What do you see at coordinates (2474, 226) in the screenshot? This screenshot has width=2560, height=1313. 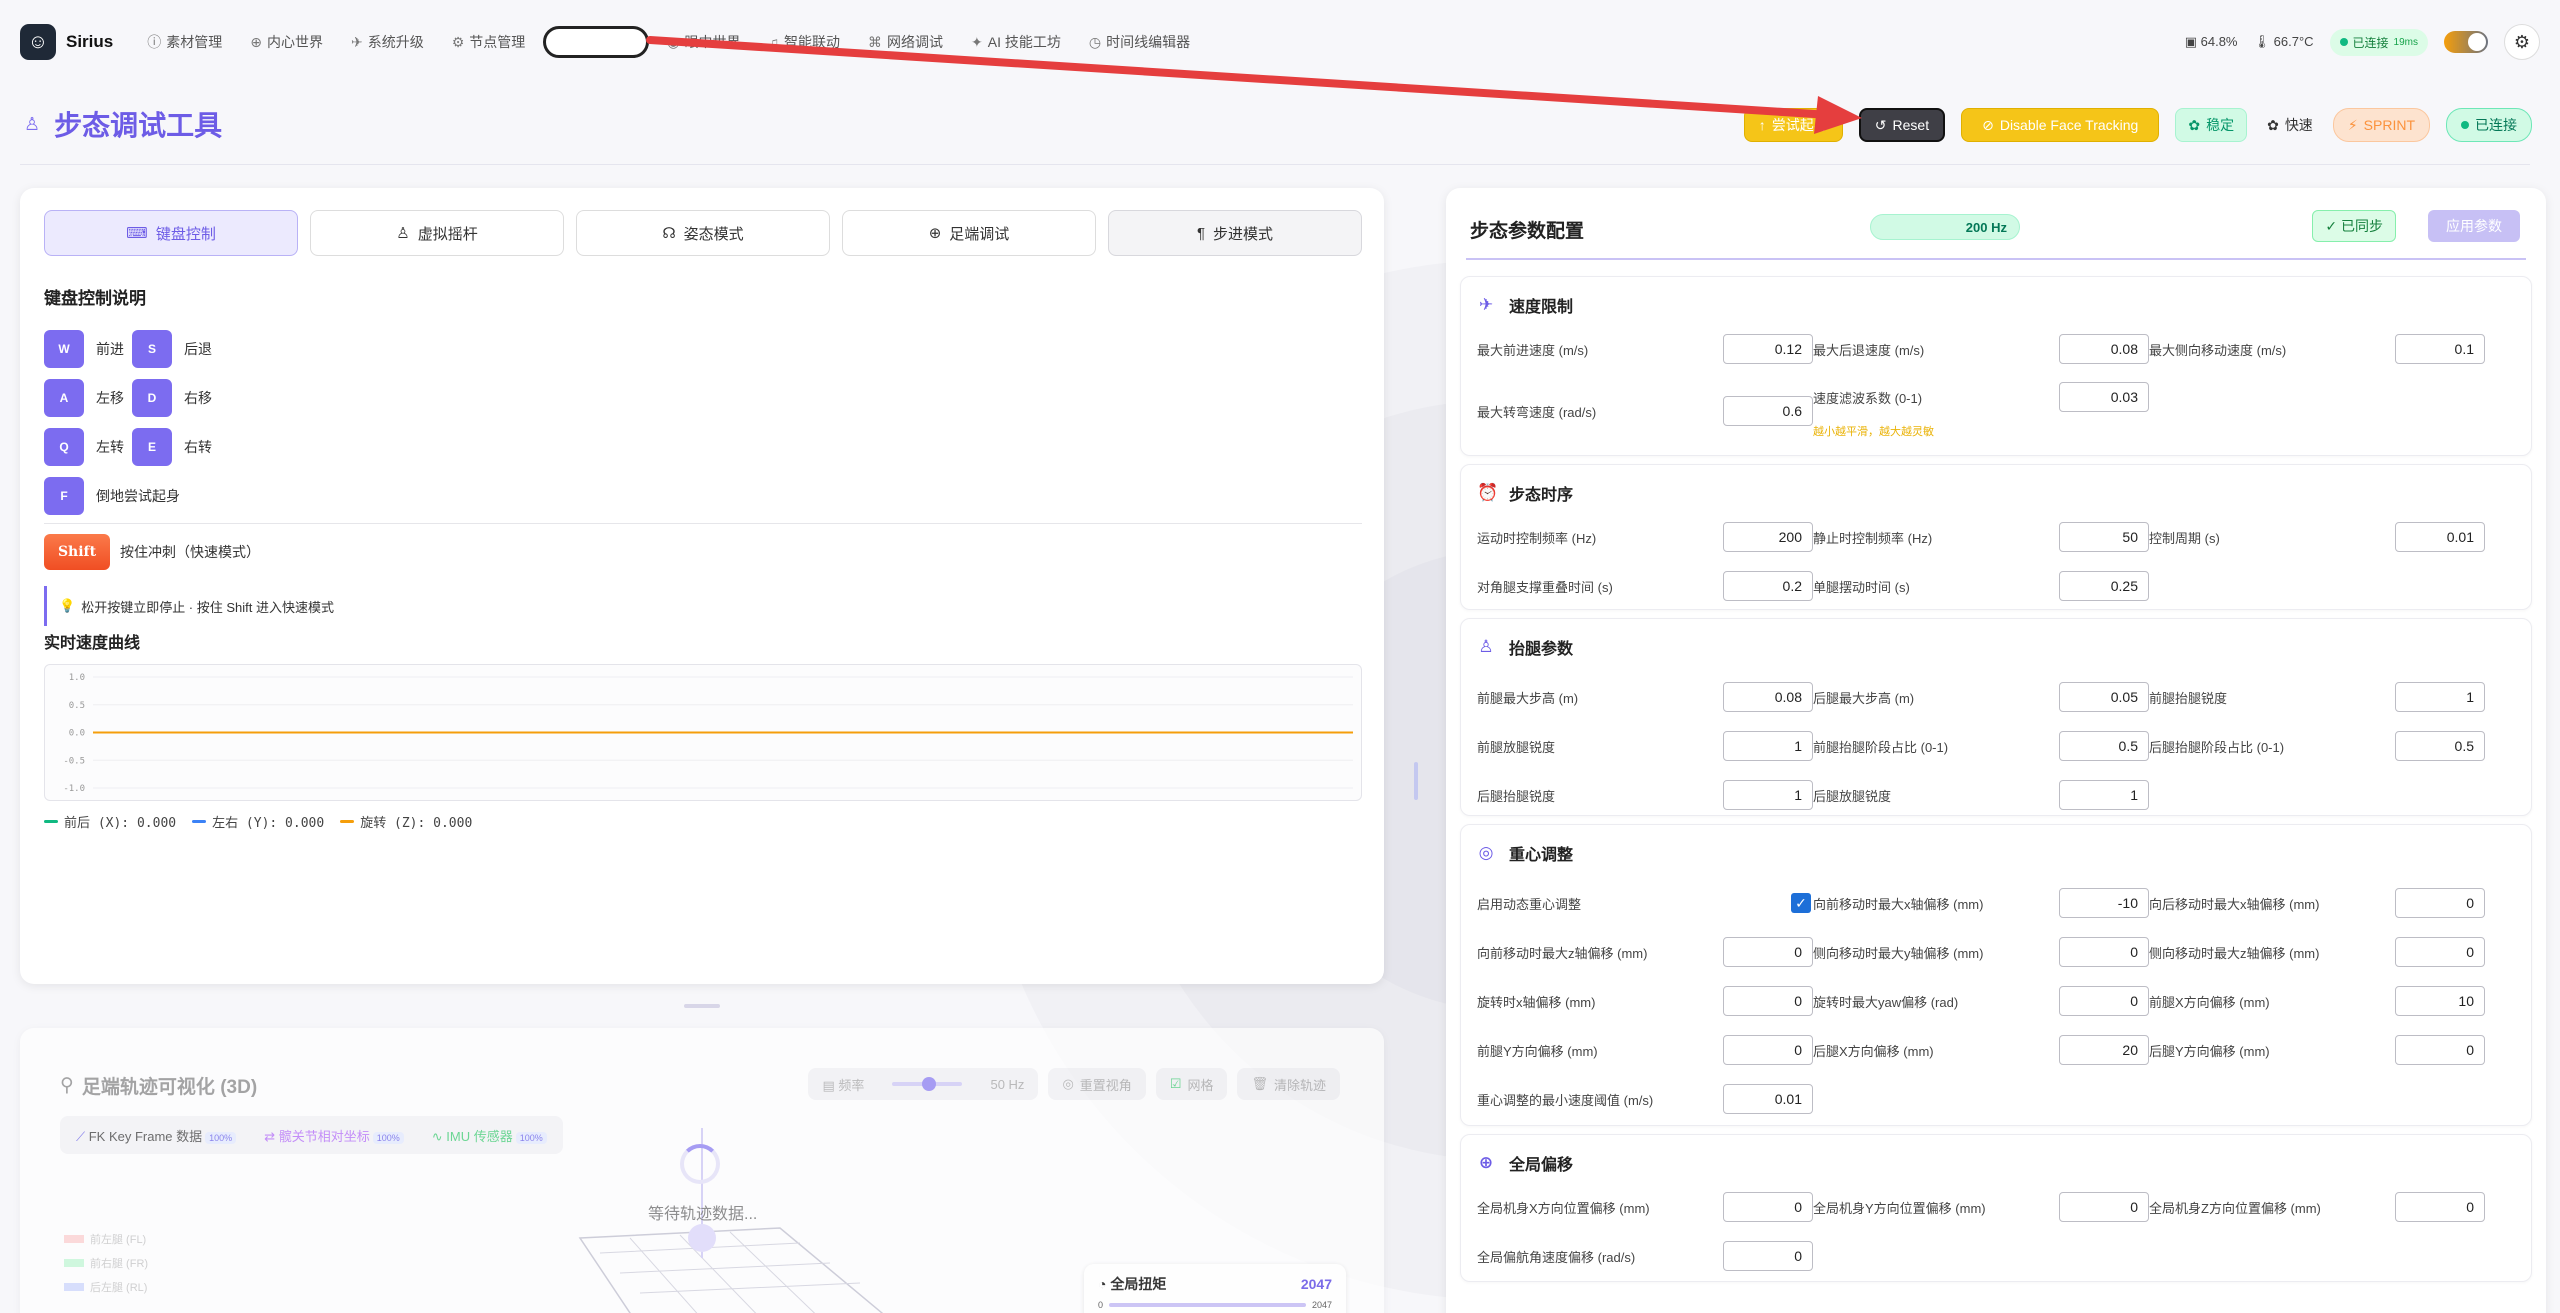 I see `apply-params-button: 应用参数` at bounding box center [2474, 226].